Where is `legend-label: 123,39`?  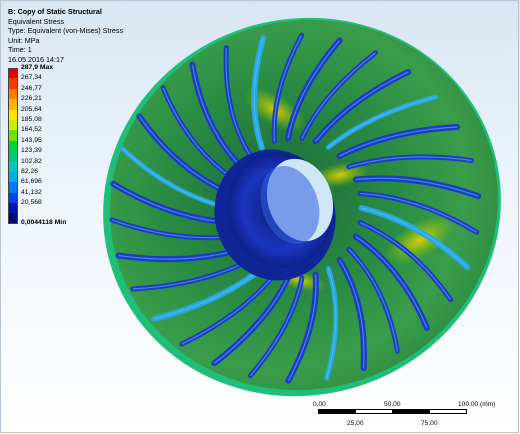 legend-label: 123,39 is located at coordinates (31, 151).